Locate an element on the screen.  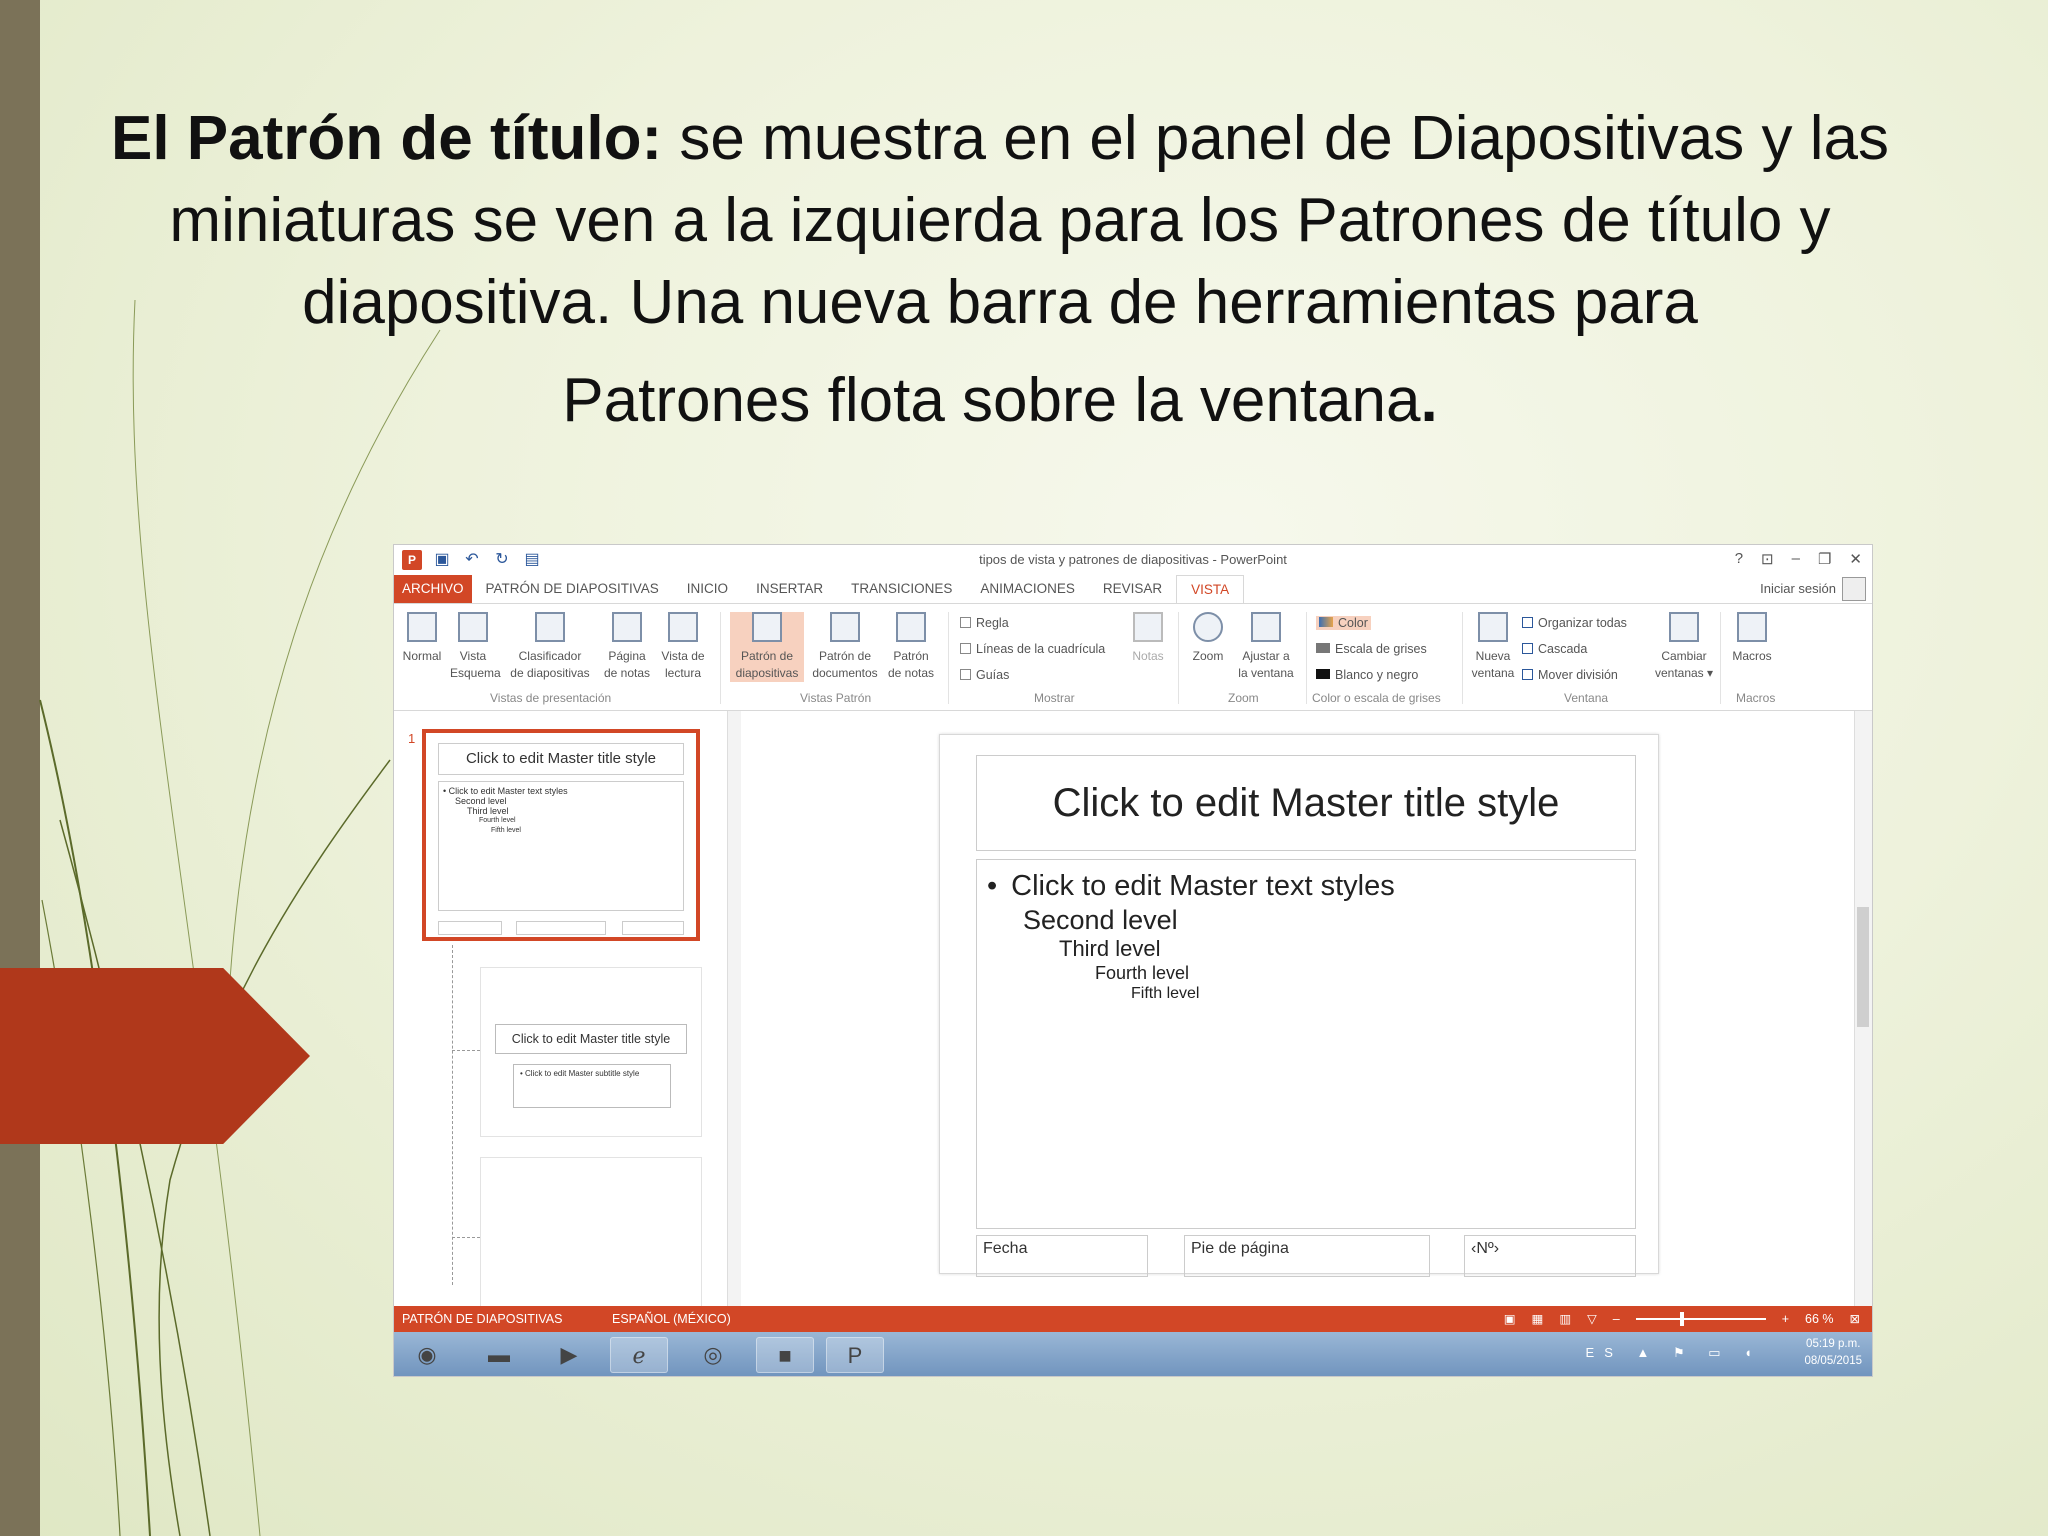
notes-page-label-1: Página is located at coordinates (627, 656).